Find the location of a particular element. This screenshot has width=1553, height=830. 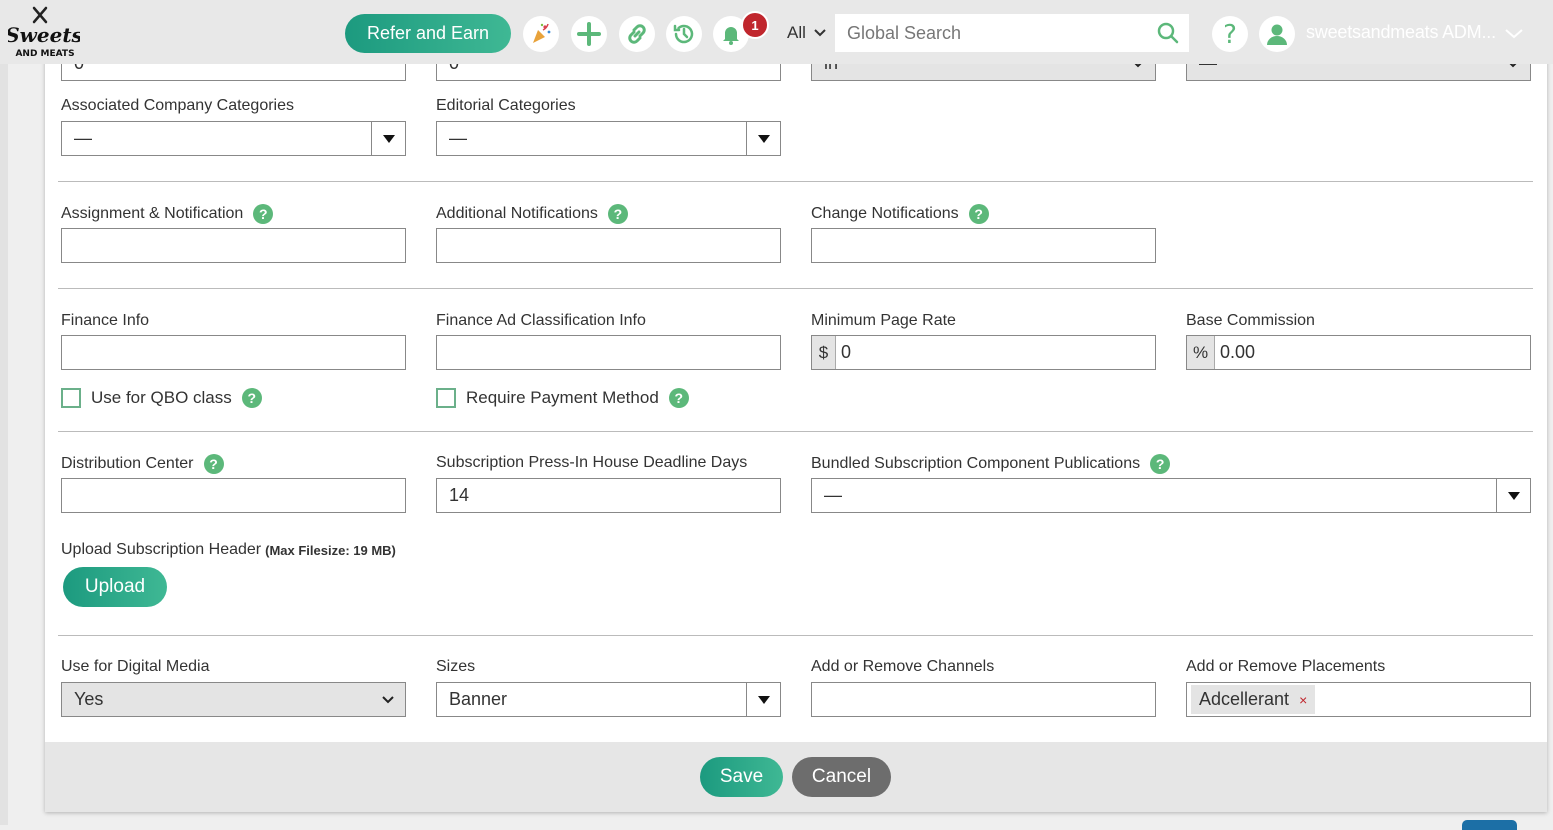

minimum-page-rate-label: Minimum Page Rate is located at coordinates (883, 320).